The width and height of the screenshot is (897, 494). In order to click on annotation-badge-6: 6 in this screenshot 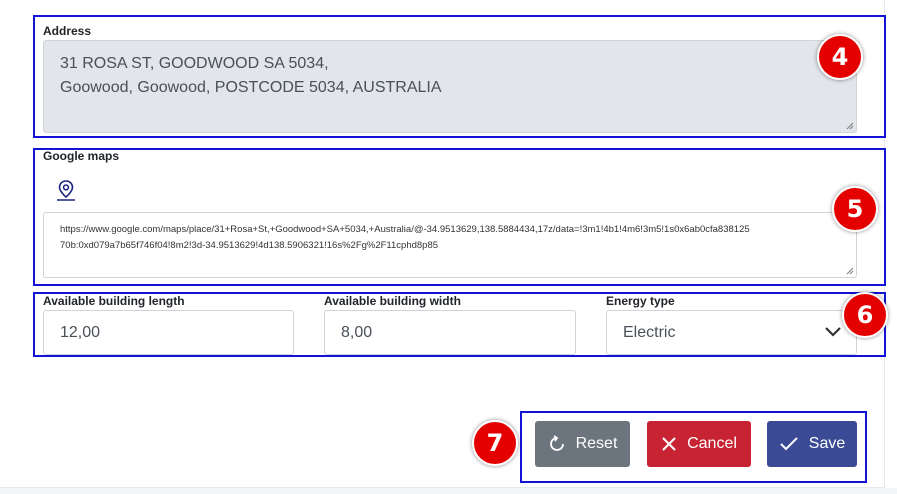, I will do `click(865, 315)`.